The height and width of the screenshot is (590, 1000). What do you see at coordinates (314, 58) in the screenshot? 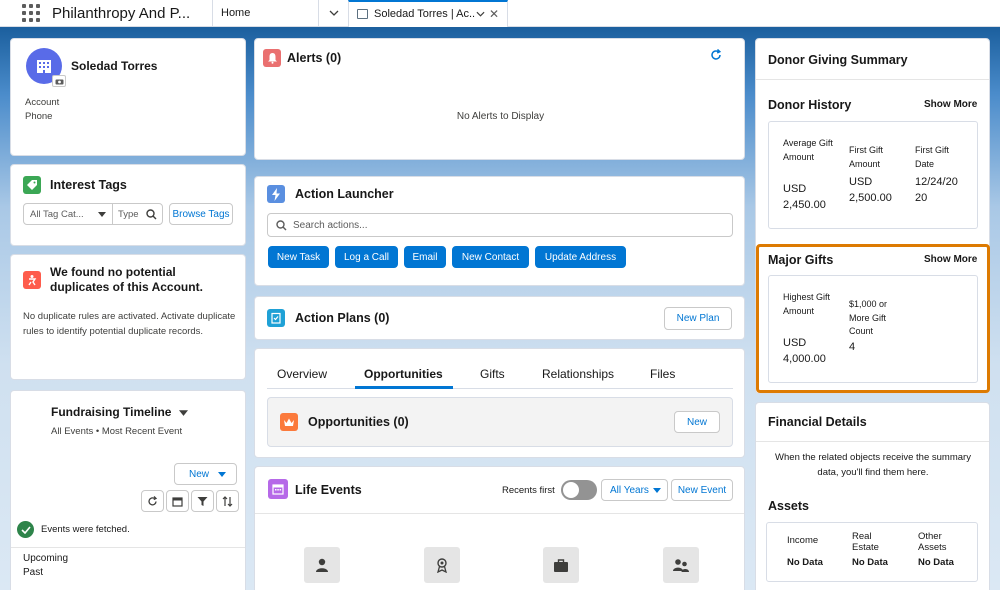
I see `alerts-title: Alerts (0)` at bounding box center [314, 58].